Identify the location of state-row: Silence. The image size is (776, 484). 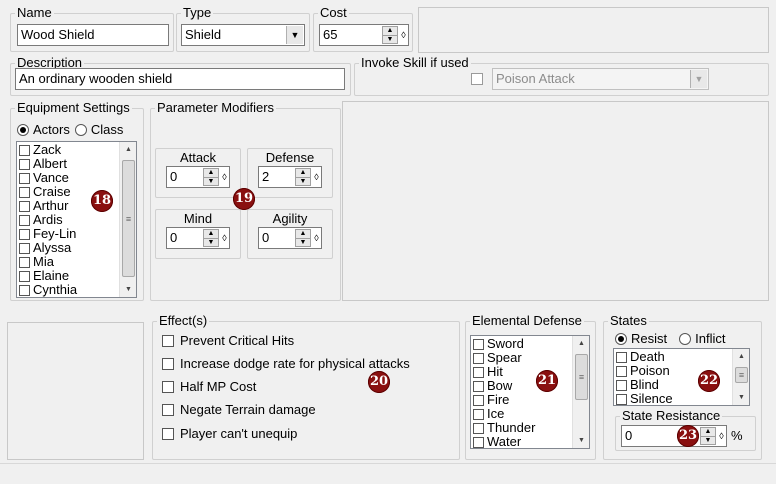
(644, 398).